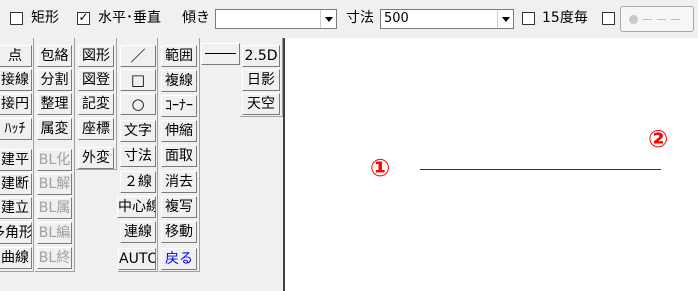 The height and width of the screenshot is (291, 698). What do you see at coordinates (633, 19) in the screenshot?
I see `line-style-dot-dash-icon` at bounding box center [633, 19].